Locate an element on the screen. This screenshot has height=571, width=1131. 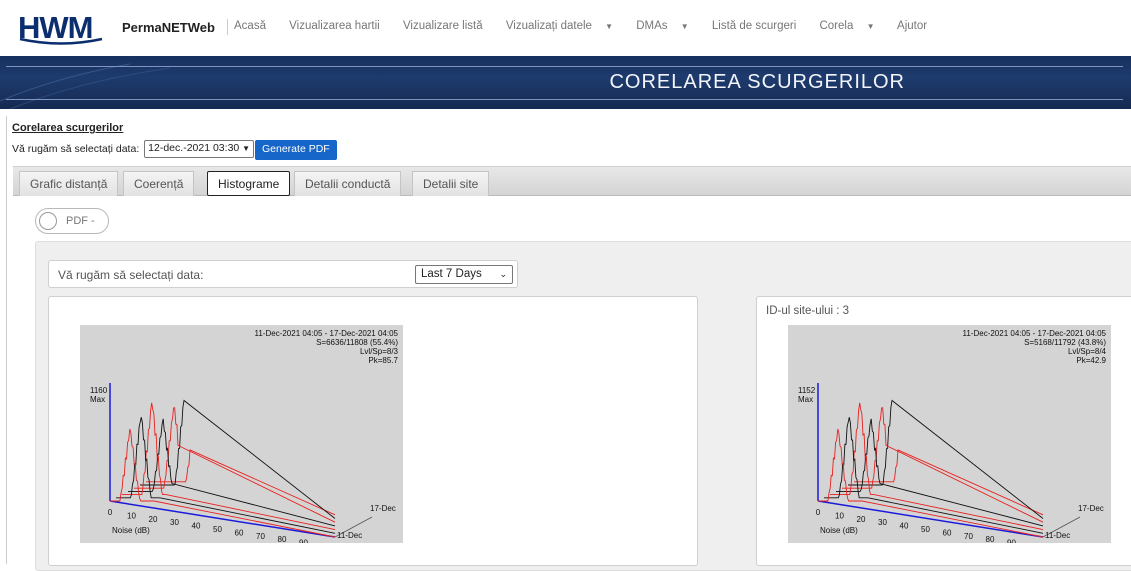
chart-header-line: S=6636/11808 (55.4%) is located at coordinates (357, 342).